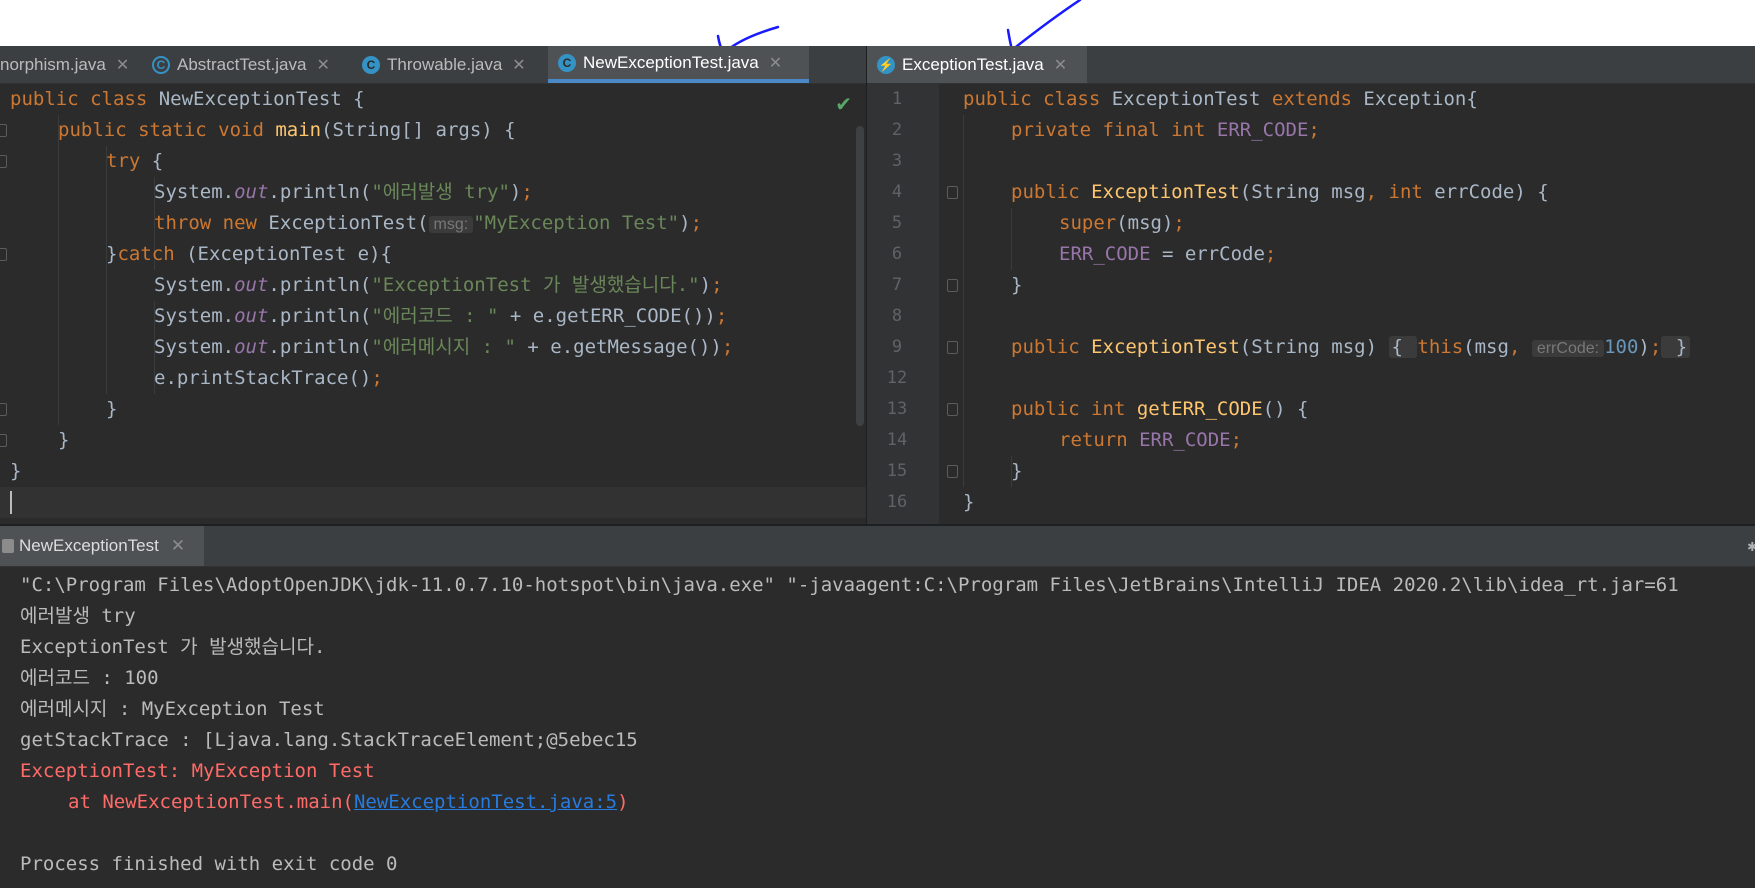 This screenshot has width=1755, height=888. I want to click on line-number: 4, so click(897, 192).